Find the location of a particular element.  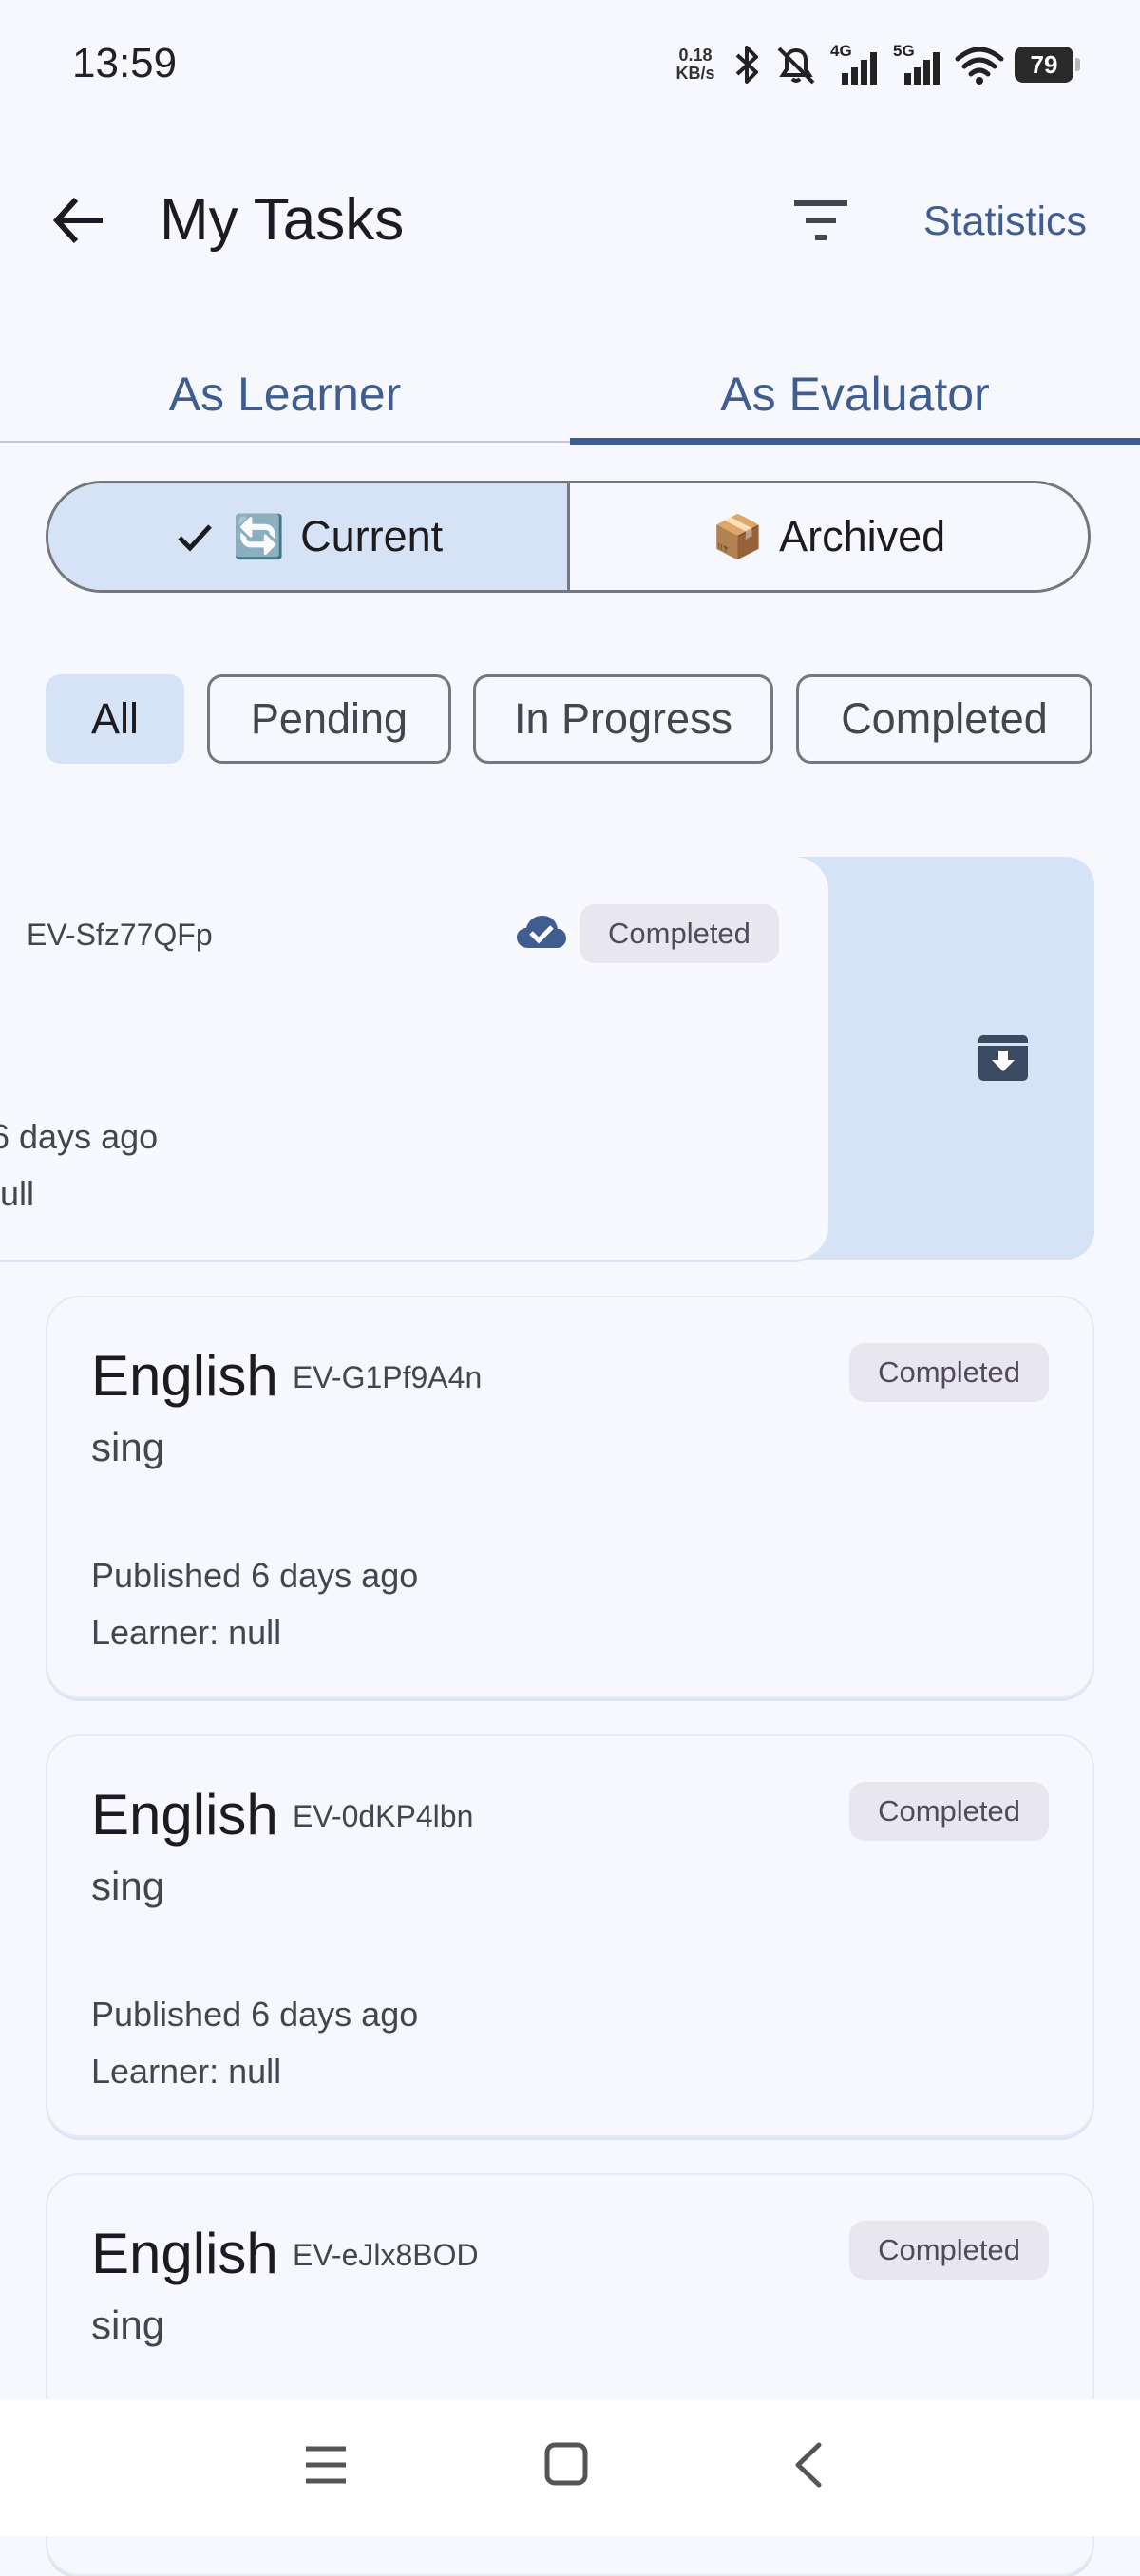

svg-text: 5G is located at coordinates (904, 51).